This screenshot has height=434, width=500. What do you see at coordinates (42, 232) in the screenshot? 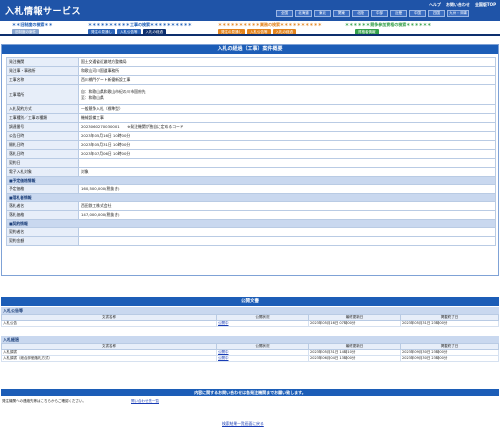
I see `row-label: 契約者名` at bounding box center [42, 232].